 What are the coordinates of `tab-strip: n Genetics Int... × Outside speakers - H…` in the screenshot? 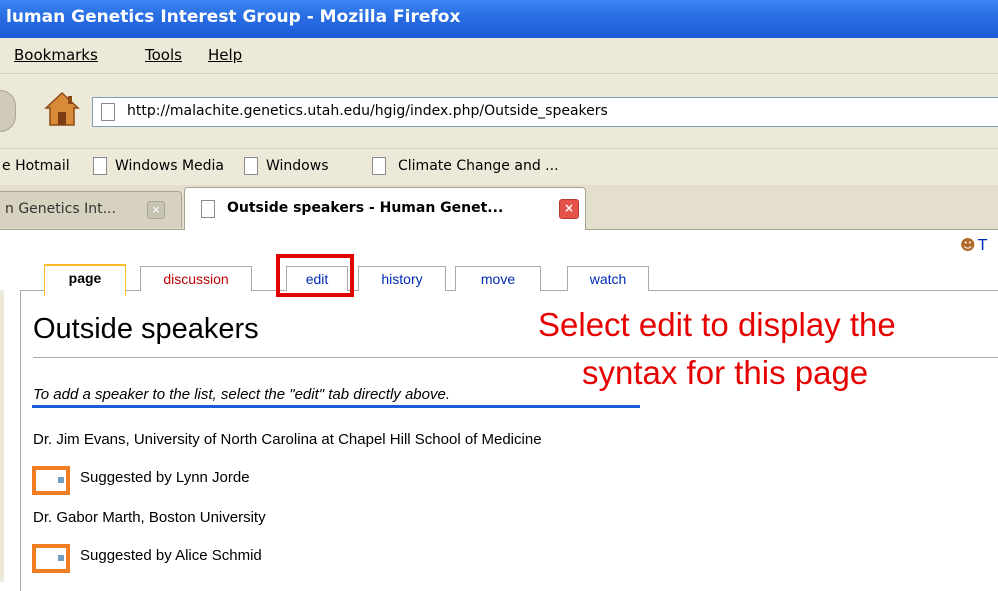 It's located at (499, 207).